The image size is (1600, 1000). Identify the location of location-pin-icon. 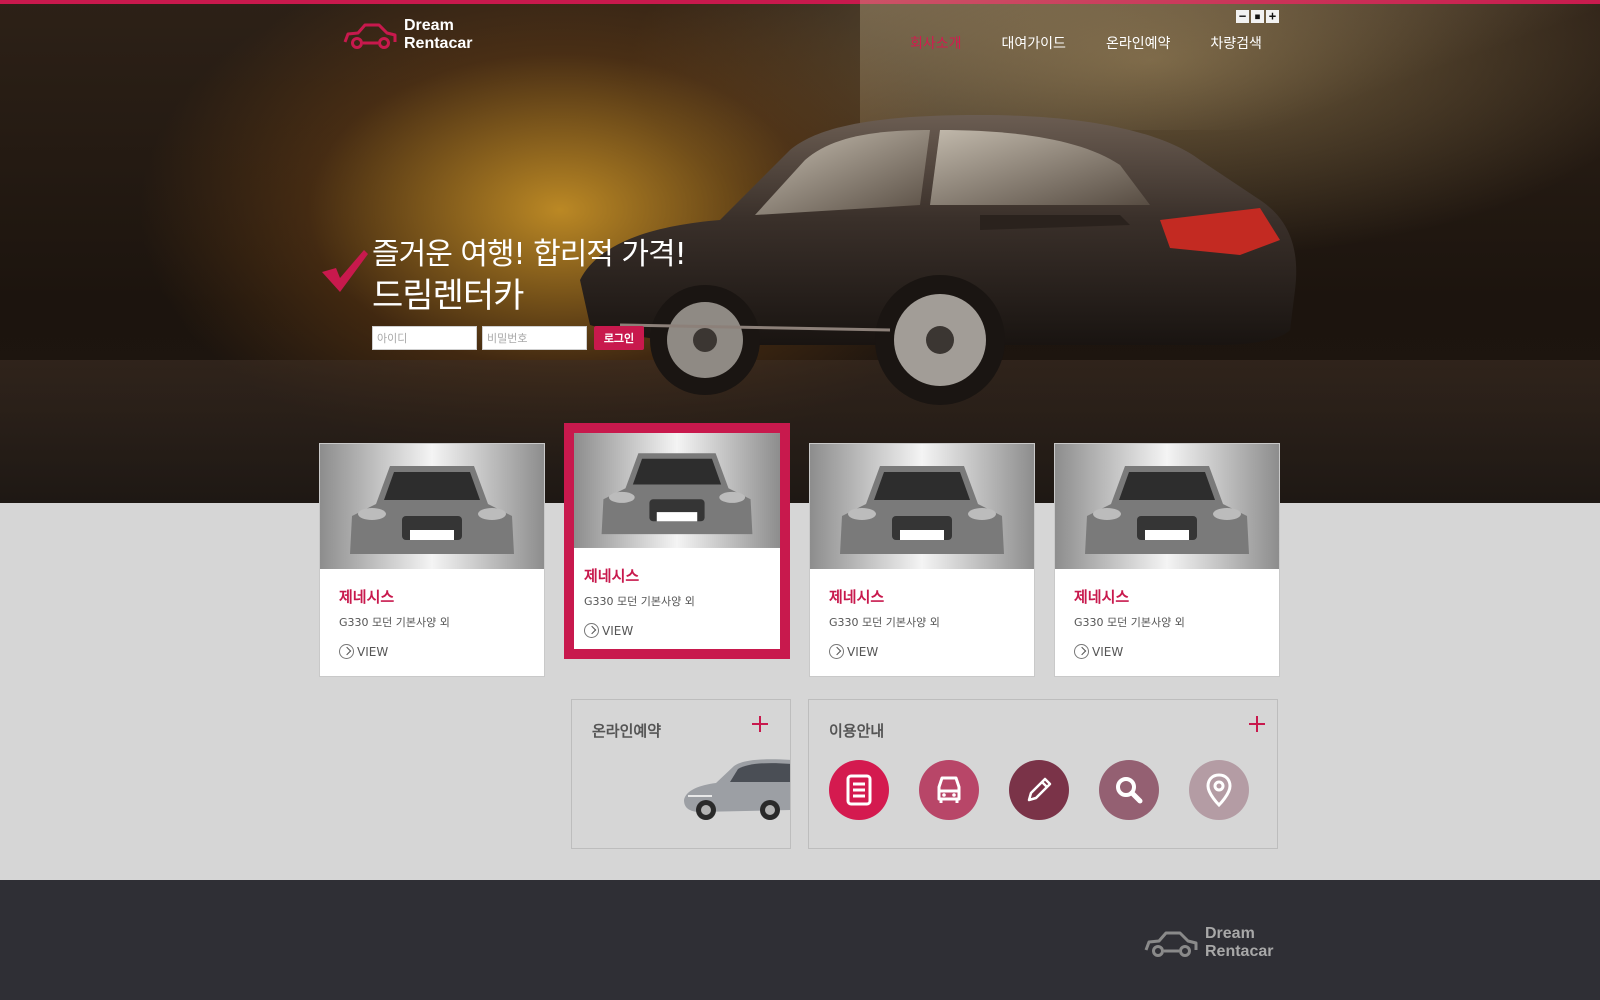
(1219, 790).